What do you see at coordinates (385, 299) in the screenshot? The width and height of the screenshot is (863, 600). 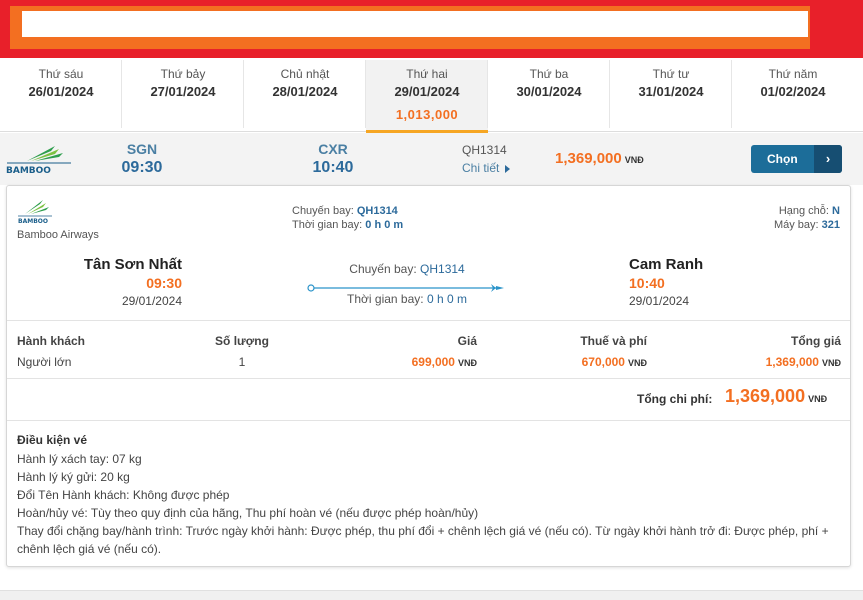 I see `route-duration-label: Thời gian bay:` at bounding box center [385, 299].